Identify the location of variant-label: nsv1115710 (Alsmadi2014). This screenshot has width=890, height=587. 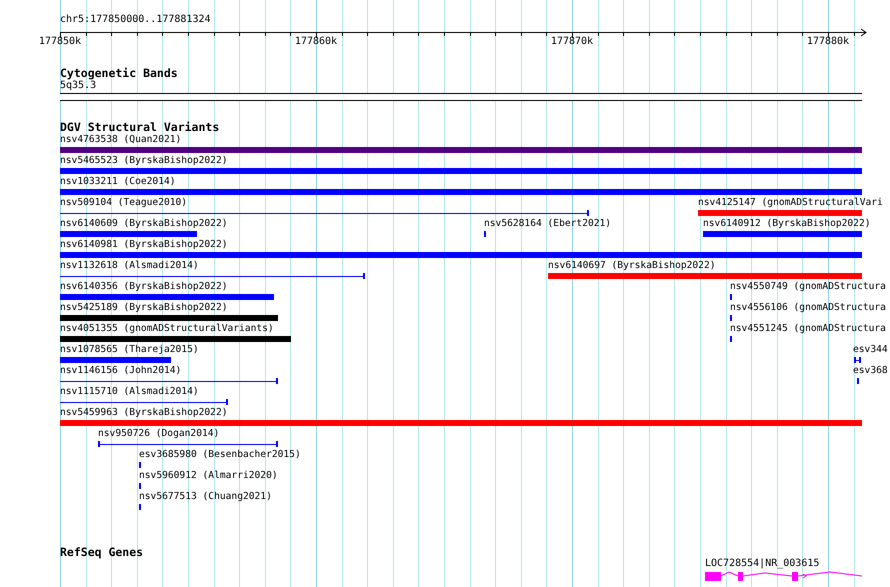
(129, 392).